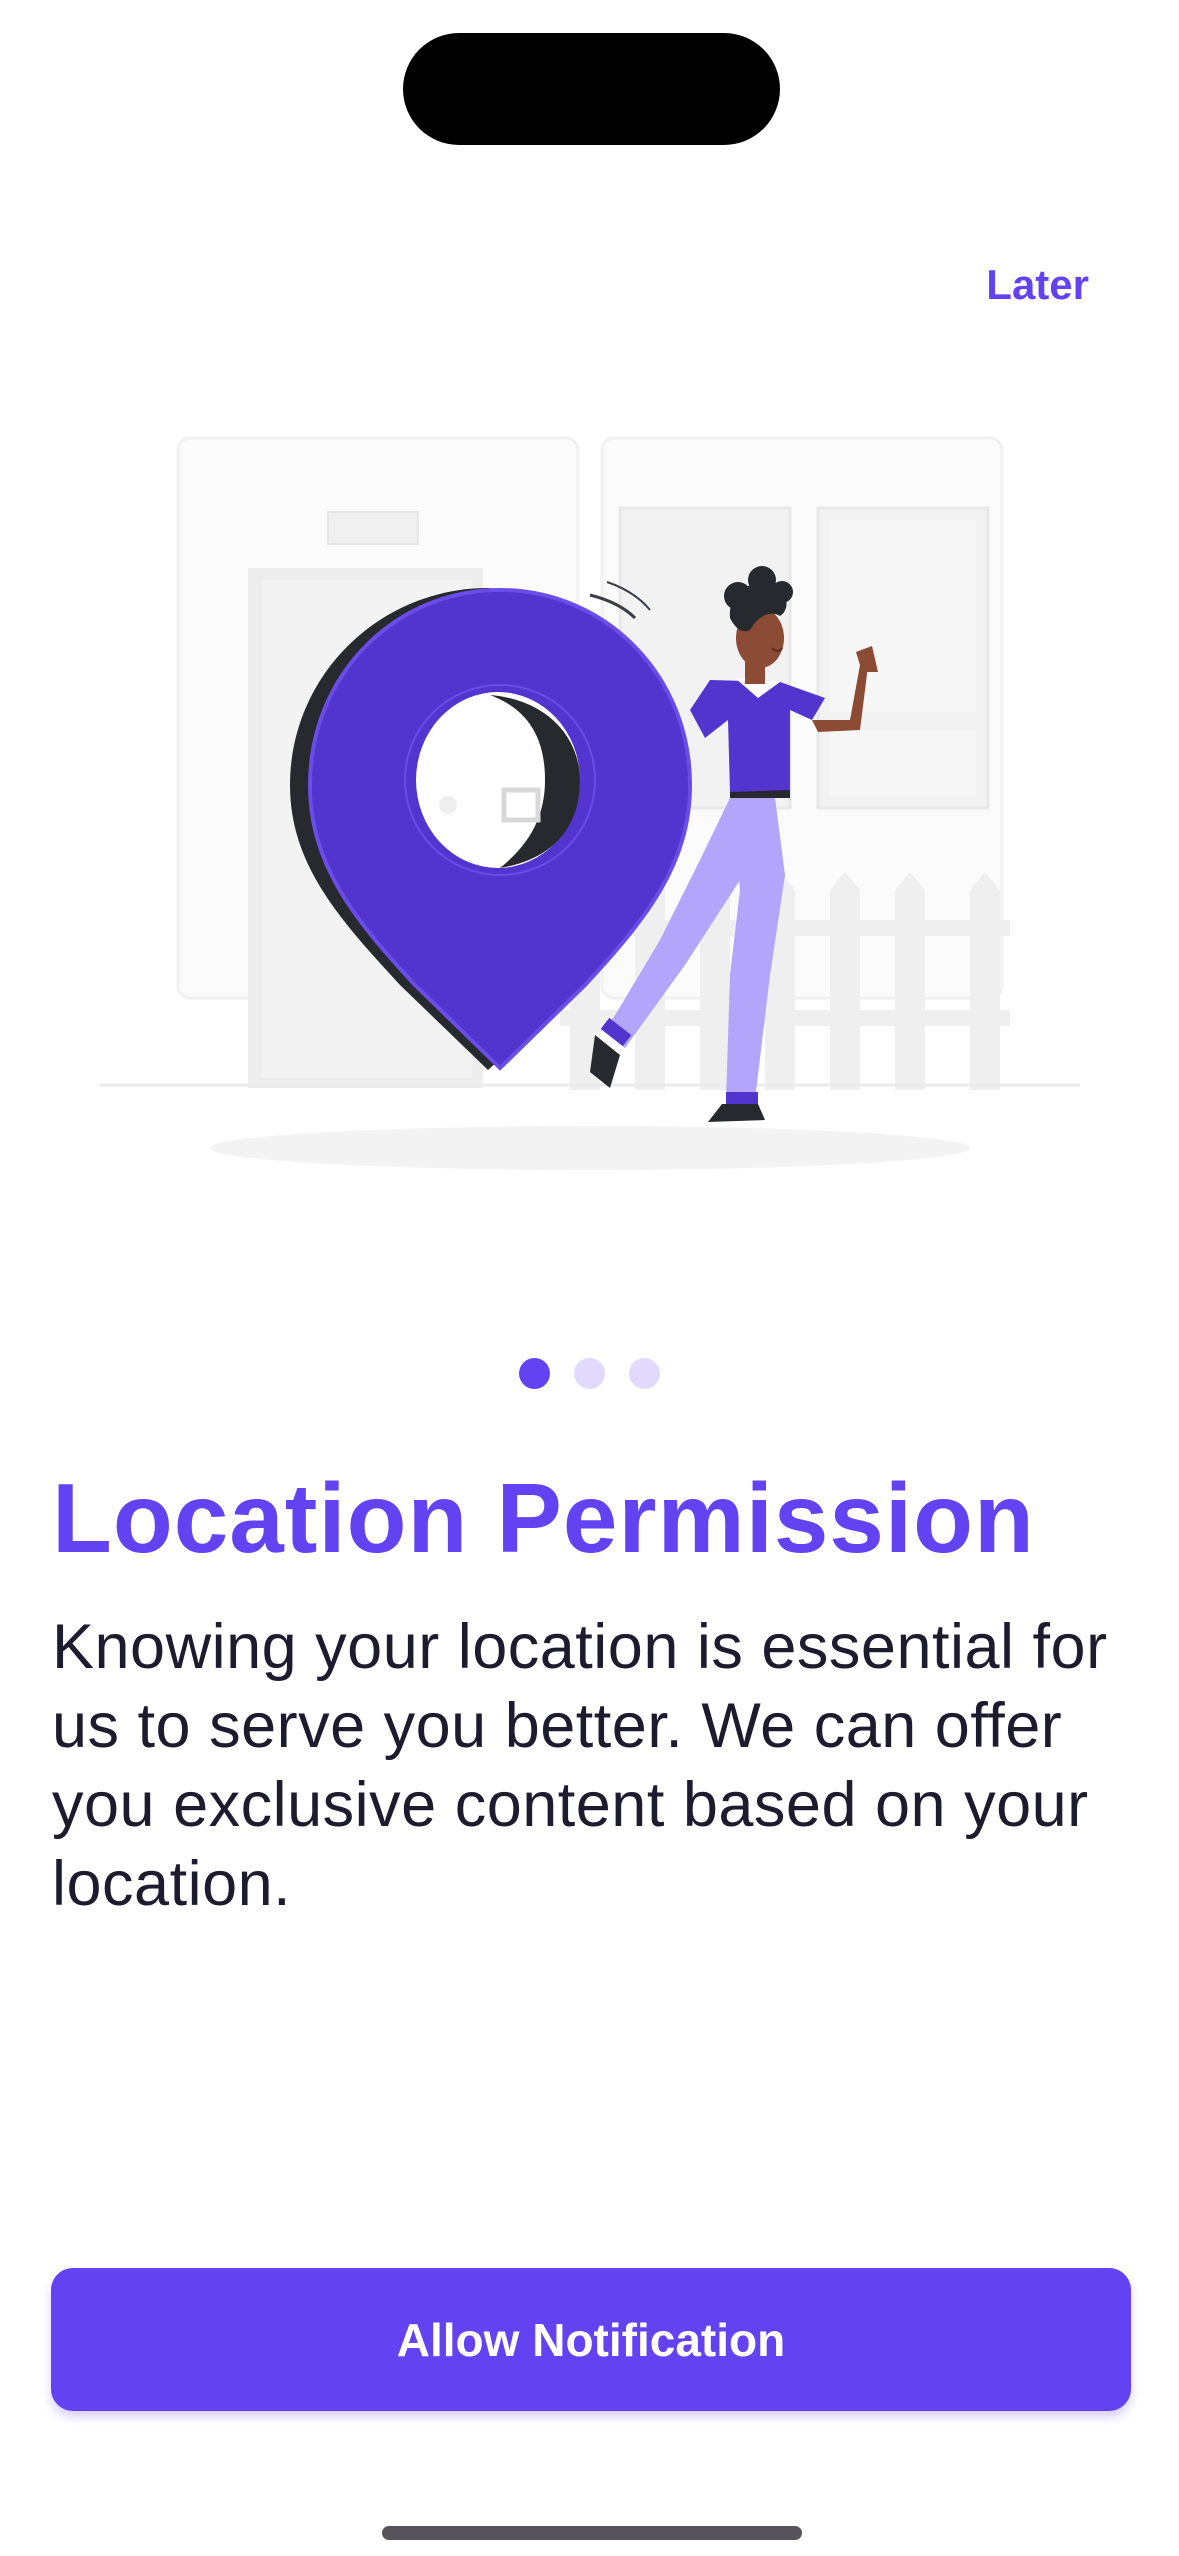 This screenshot has height=2556, width=1179. I want to click on dynamic-island, so click(591, 89).